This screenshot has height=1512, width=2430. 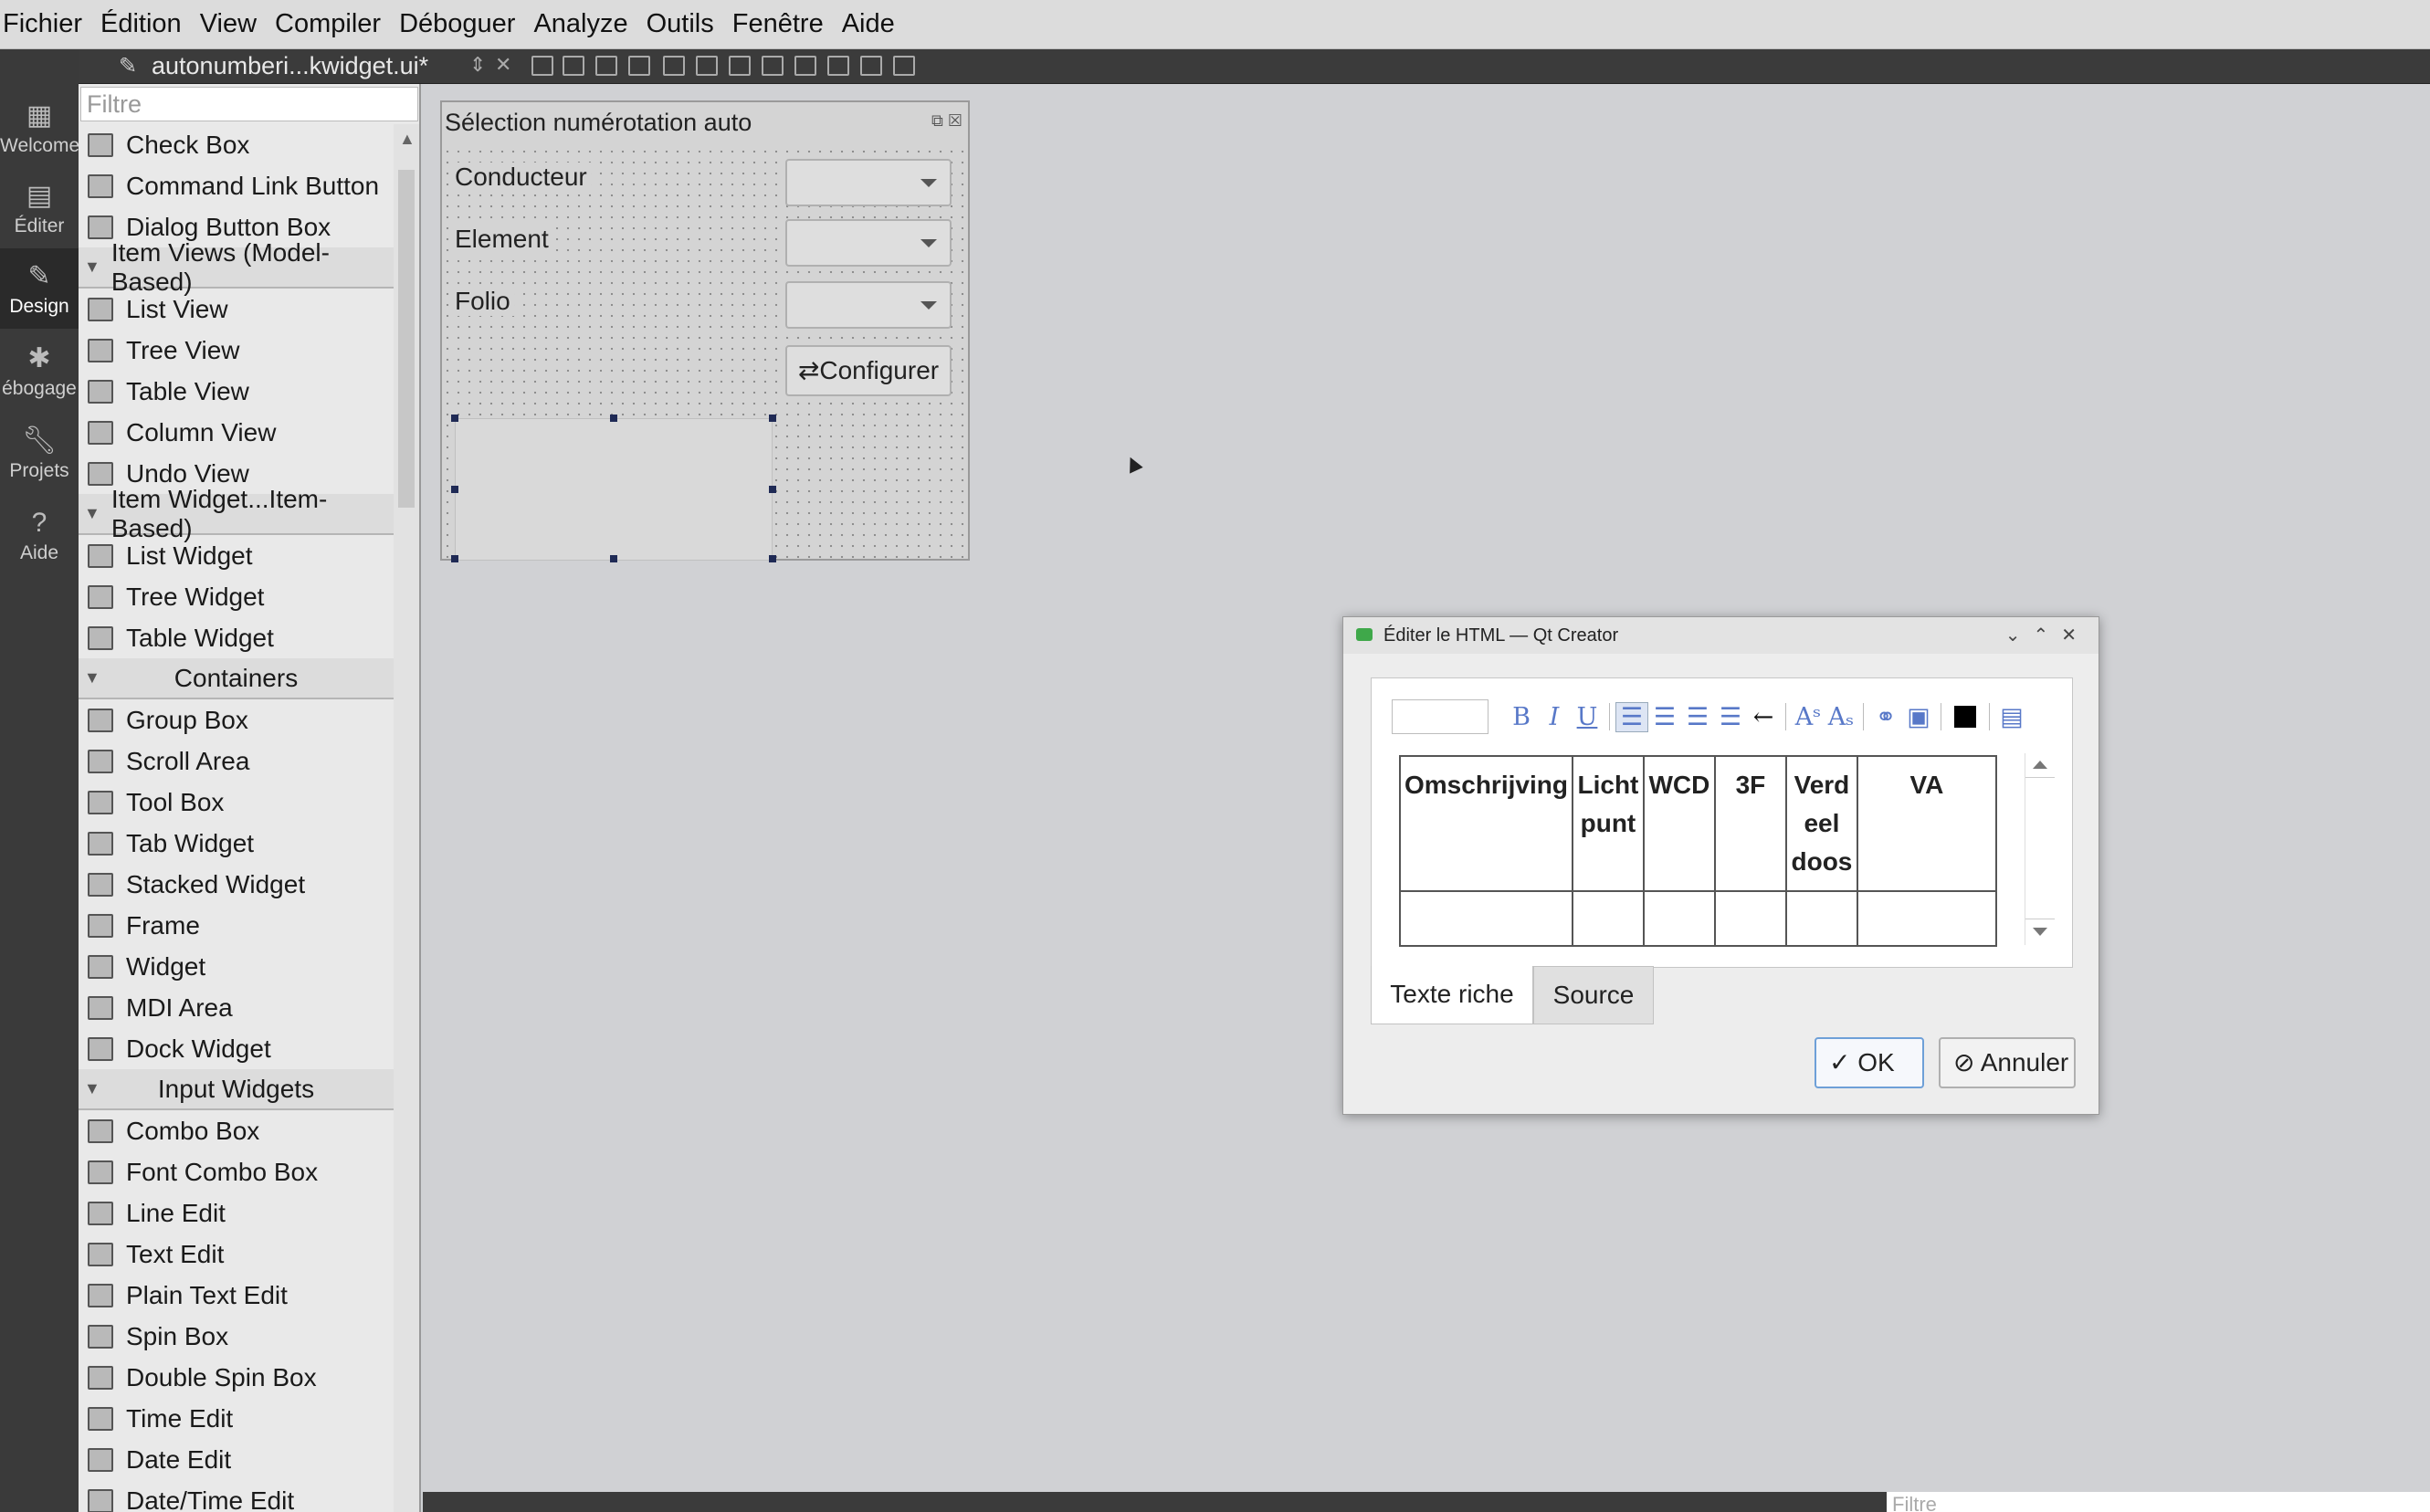 What do you see at coordinates (236, 843) in the screenshot?
I see `widget-item: Tab Widget` at bounding box center [236, 843].